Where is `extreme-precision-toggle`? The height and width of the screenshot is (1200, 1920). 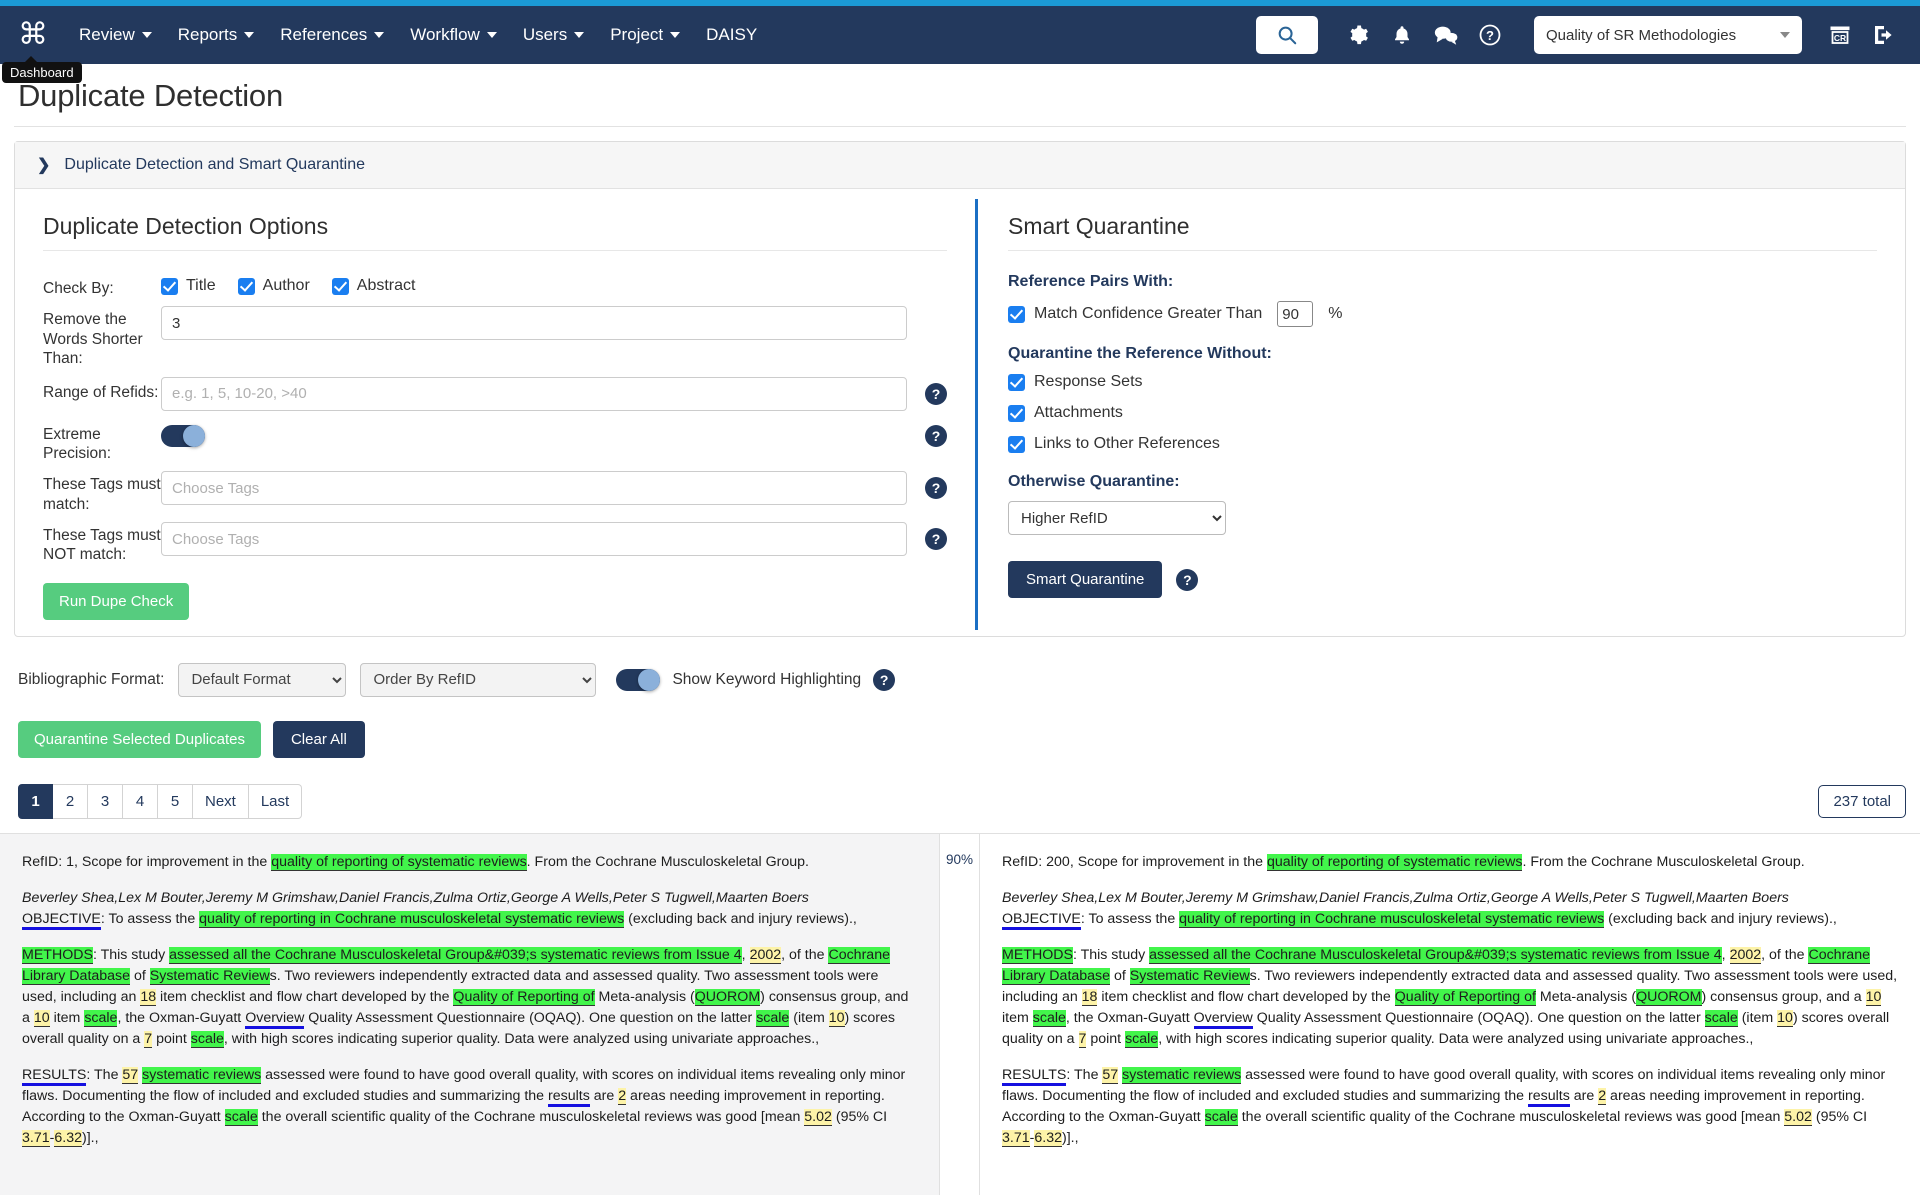 extreme-precision-toggle is located at coordinates (183, 435).